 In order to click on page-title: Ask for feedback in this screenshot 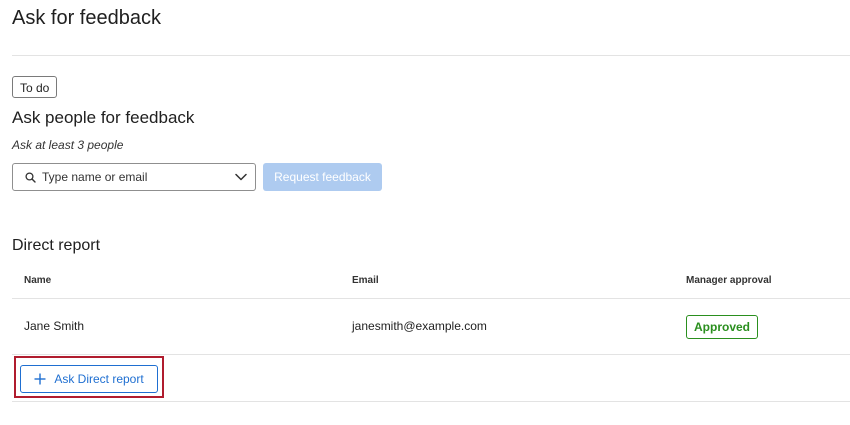, I will do `click(86, 18)`.